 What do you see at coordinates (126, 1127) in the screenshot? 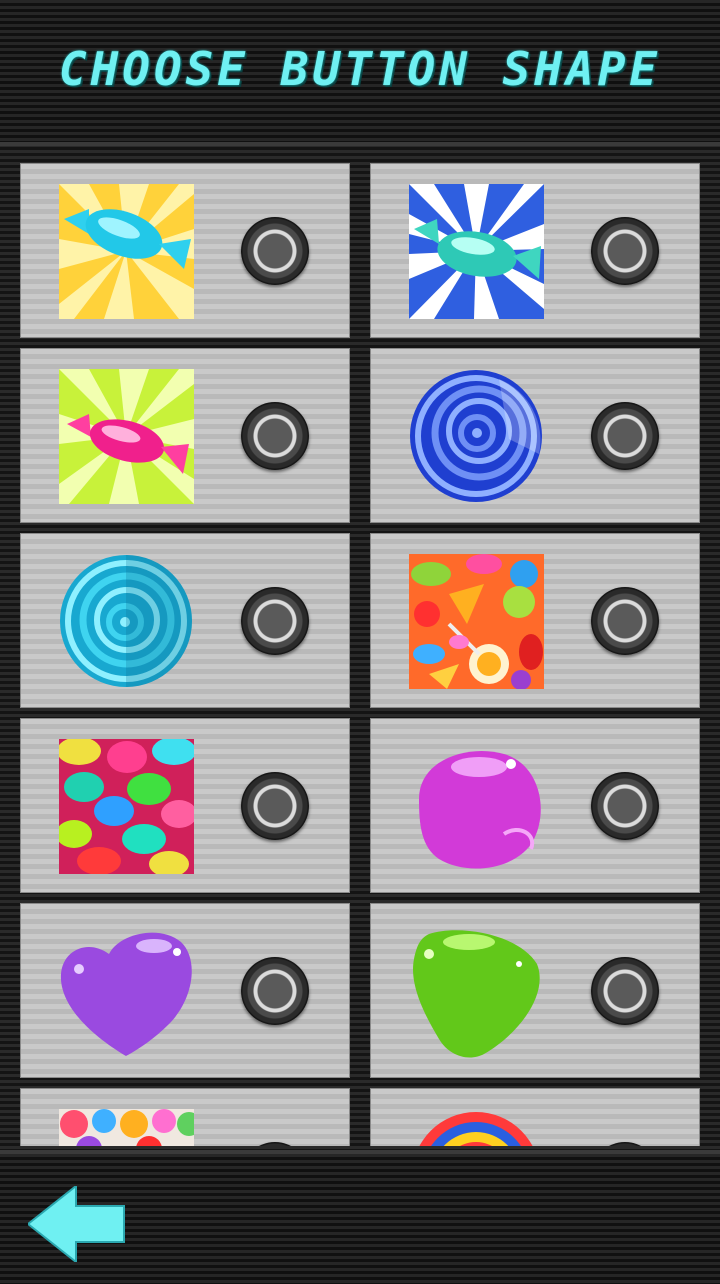
I see `lollipop-candy-pattern-icon` at bounding box center [126, 1127].